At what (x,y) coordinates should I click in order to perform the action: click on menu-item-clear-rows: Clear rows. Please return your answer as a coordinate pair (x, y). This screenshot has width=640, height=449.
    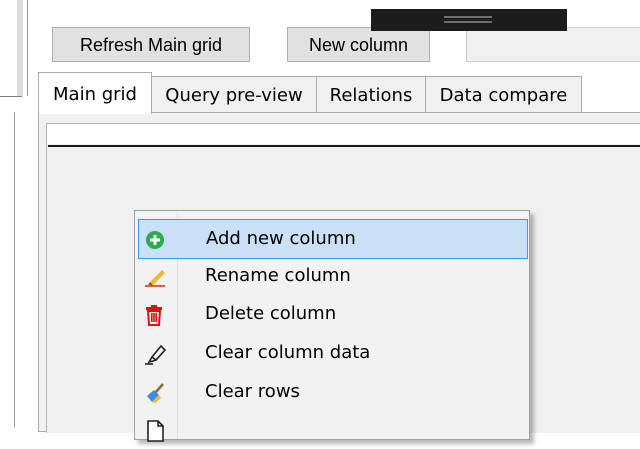
    Looking at the image, I should click on (332, 392).